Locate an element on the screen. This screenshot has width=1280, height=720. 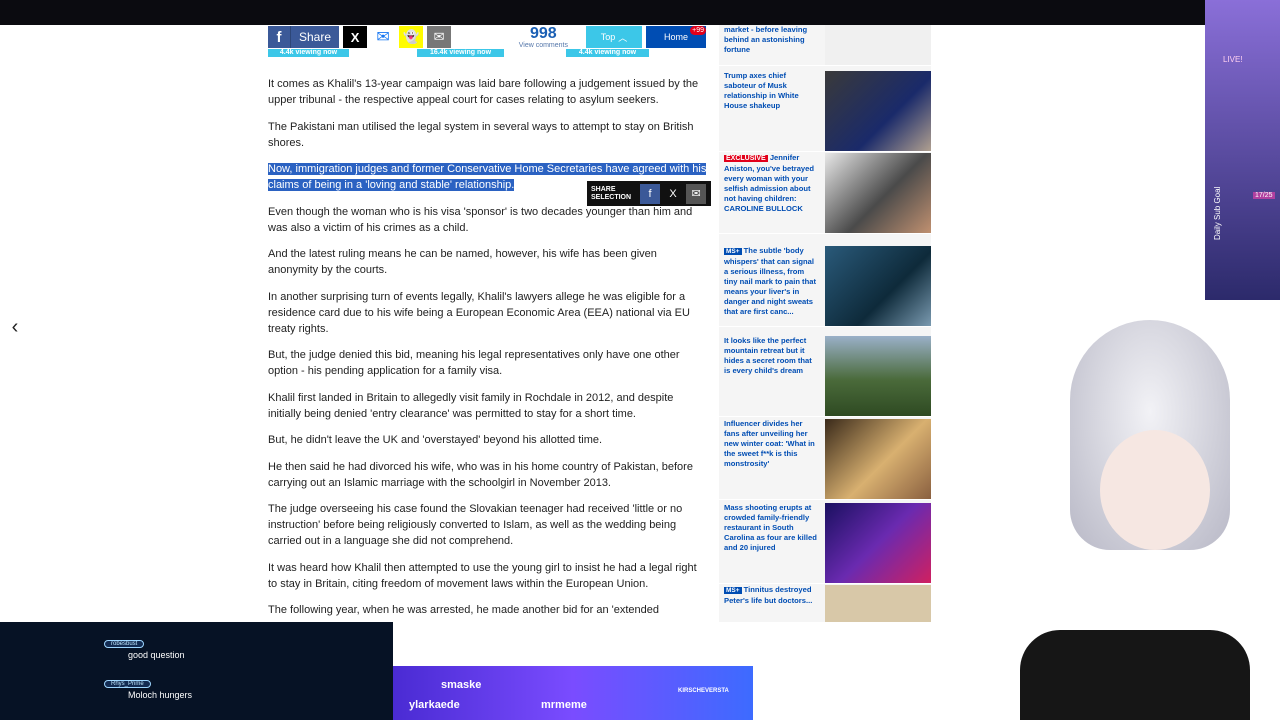
viewing-now-tag: 16.4k viewing now is located at coordinates (460, 53).